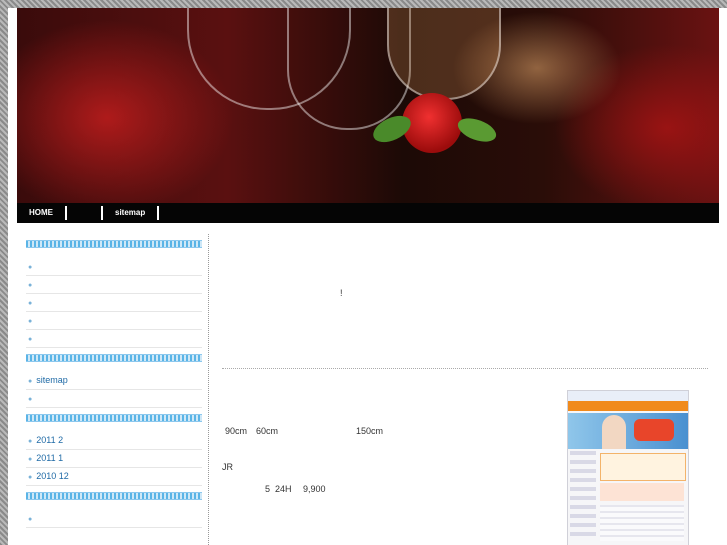 The width and height of the screenshot is (727, 545). I want to click on price-text: 9,900, so click(314, 489).